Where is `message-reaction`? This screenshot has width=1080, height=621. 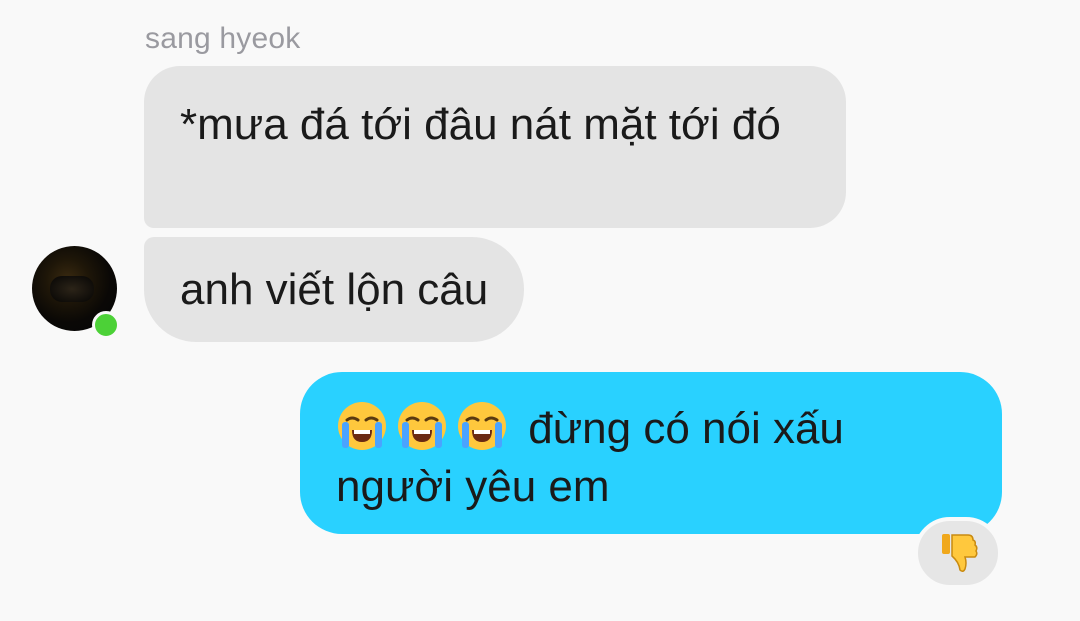 message-reaction is located at coordinates (958, 553).